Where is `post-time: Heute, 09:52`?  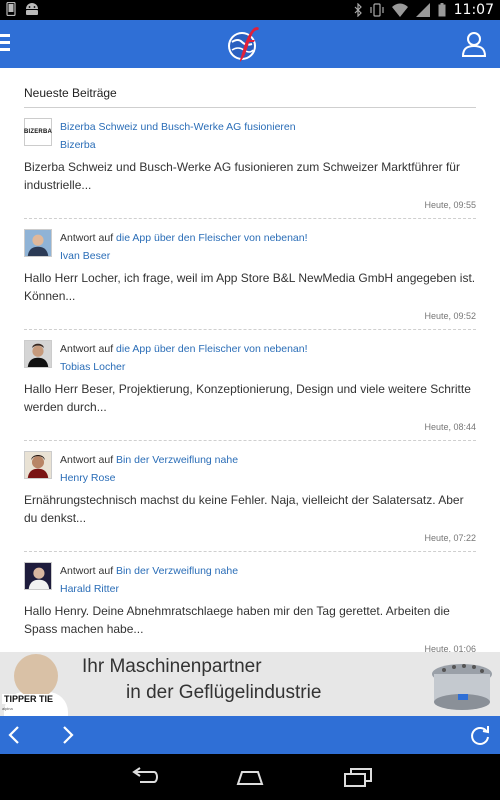 post-time: Heute, 09:52 is located at coordinates (450, 316).